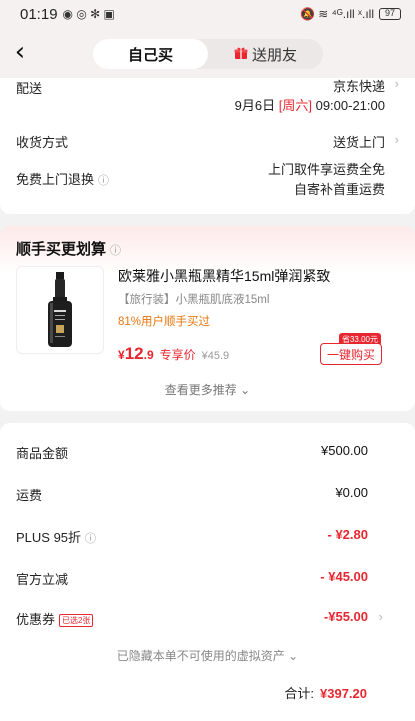  What do you see at coordinates (36, 619) in the screenshot?
I see `coupon-label-text: 优惠券` at bounding box center [36, 619].